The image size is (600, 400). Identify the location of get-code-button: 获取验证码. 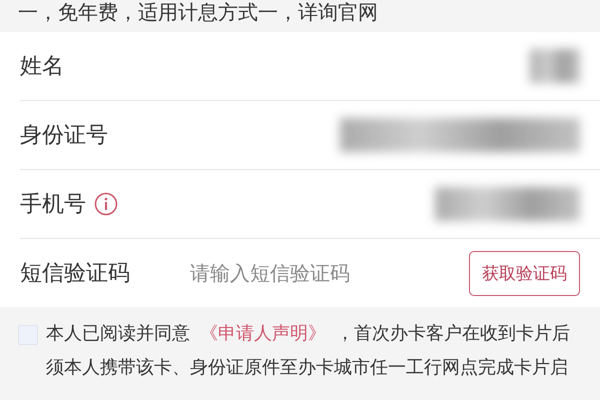
(524, 273).